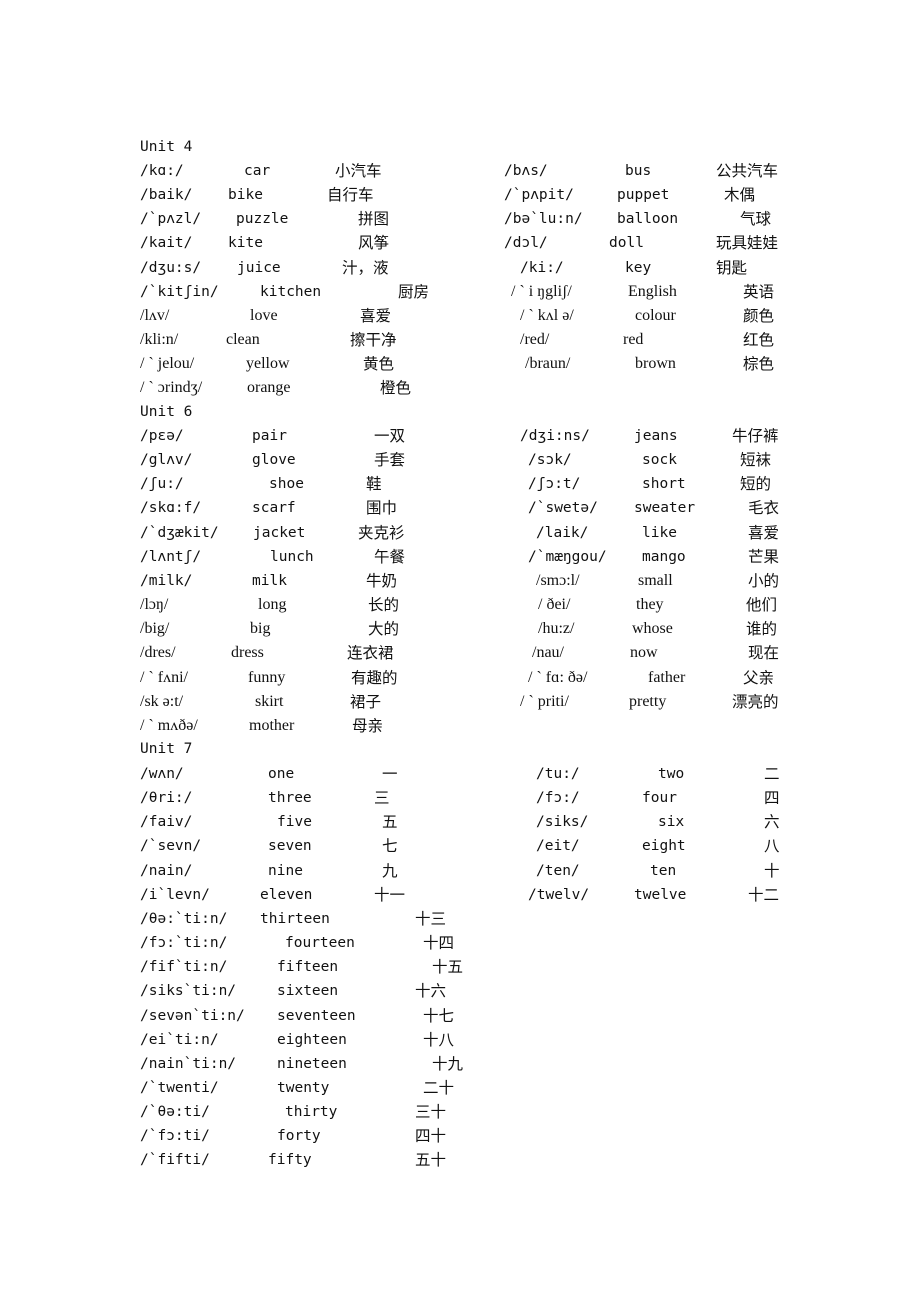 The width and height of the screenshot is (920, 1302). Describe the element at coordinates (169, 725) in the screenshot. I see `phonetic-transcription: / ` mʌðə/` at that location.